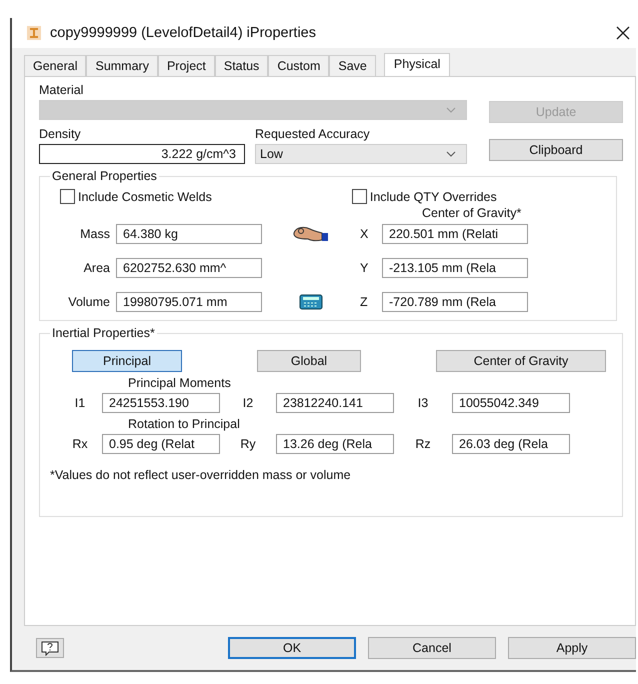 The width and height of the screenshot is (638, 684). What do you see at coordinates (88, 302) in the screenshot?
I see `field-label: Volume` at bounding box center [88, 302].